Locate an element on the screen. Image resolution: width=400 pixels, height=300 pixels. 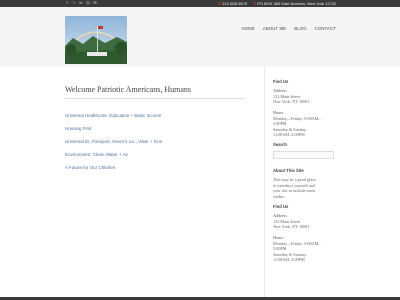
widget-heading-find-us-2: Find Us is located at coordinates (281, 207).